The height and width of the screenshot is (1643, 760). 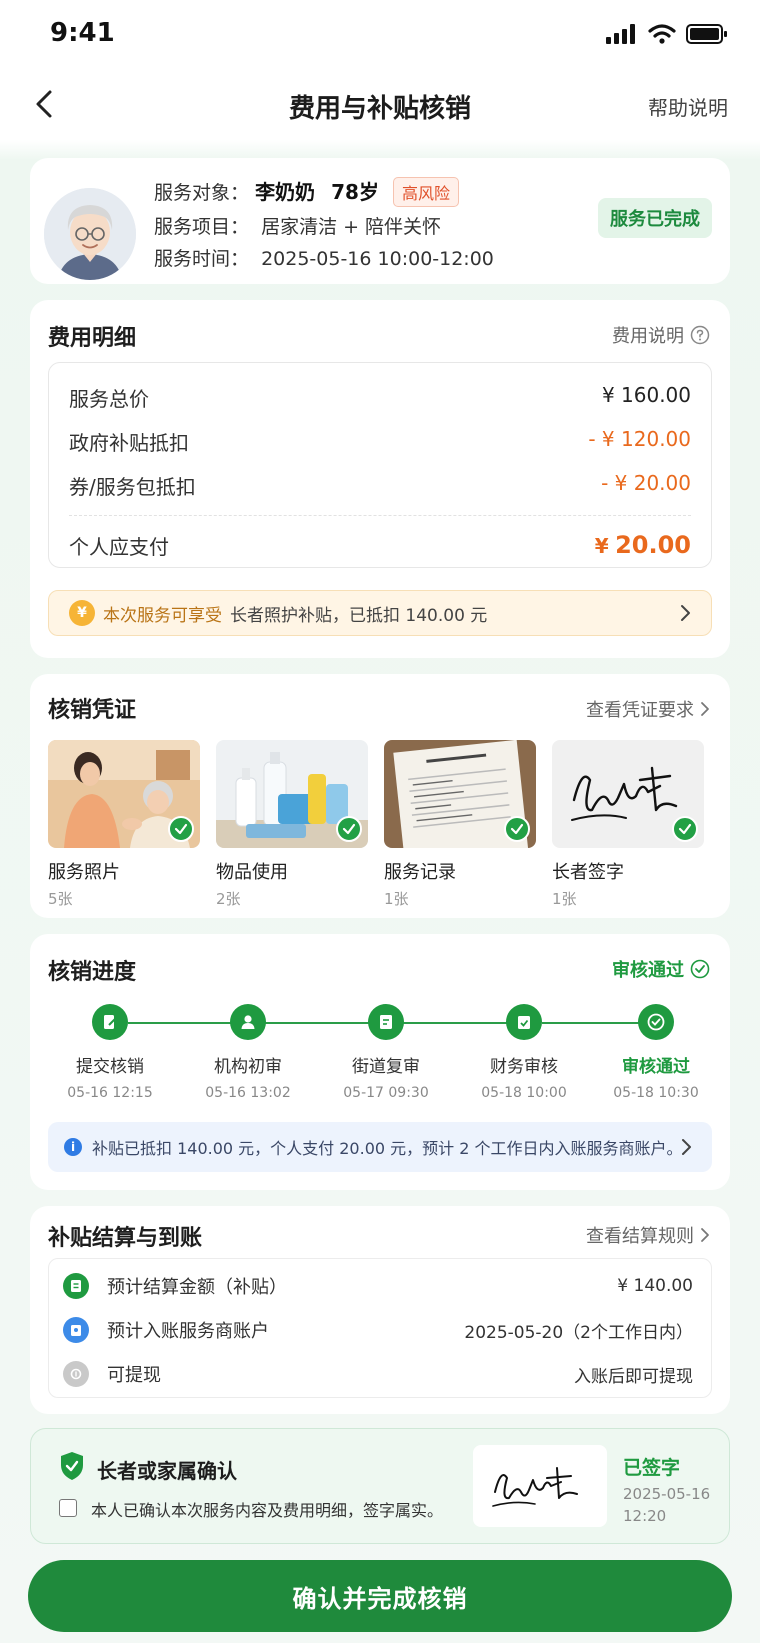 What do you see at coordinates (76, 1330) in the screenshot?
I see `account-icon` at bounding box center [76, 1330].